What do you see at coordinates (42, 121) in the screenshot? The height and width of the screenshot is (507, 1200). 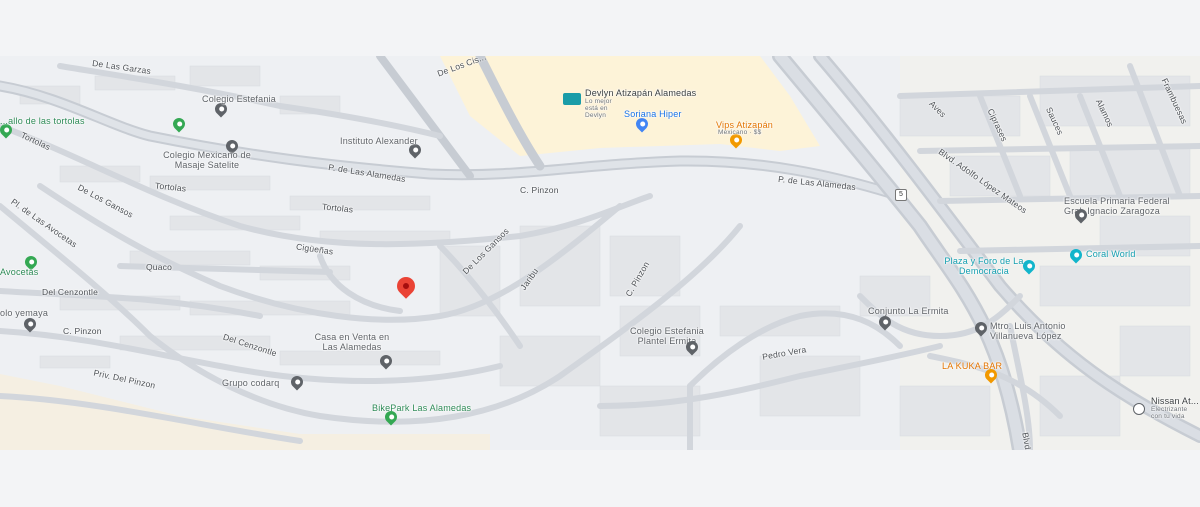 I see `place-label: ...allo de las tortolas` at bounding box center [42, 121].